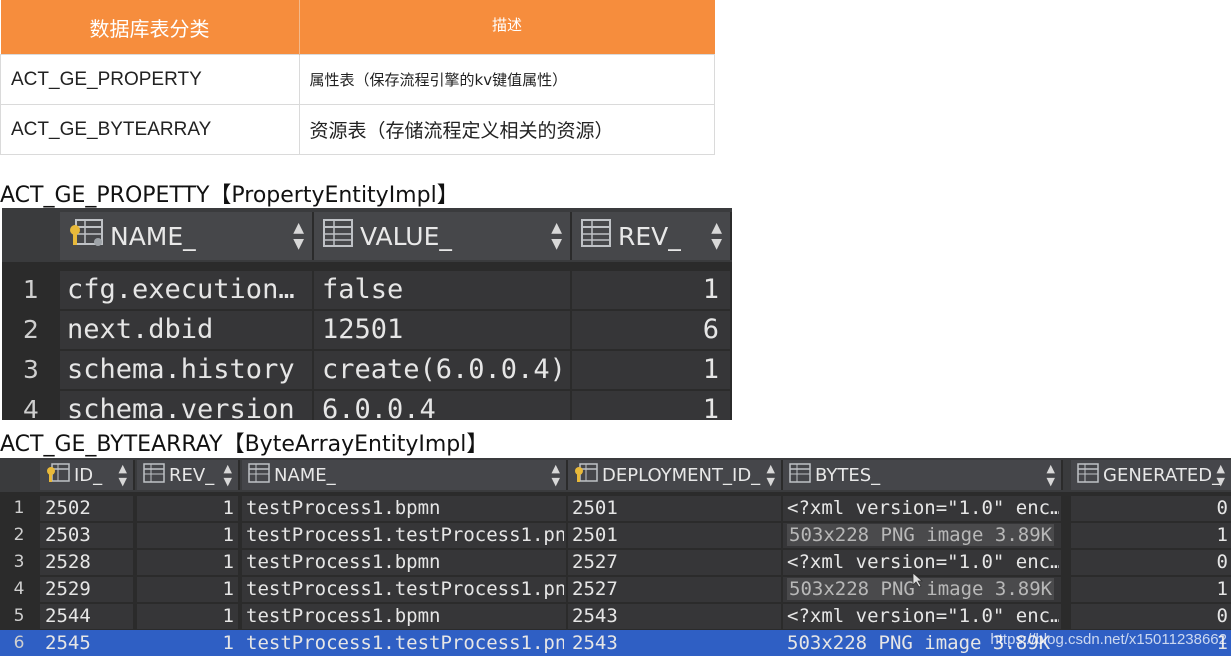 Image resolution: width=1231 pixels, height=656 pixels. Describe the element at coordinates (87, 508) in the screenshot. I see `cell-id: 2502` at that location.